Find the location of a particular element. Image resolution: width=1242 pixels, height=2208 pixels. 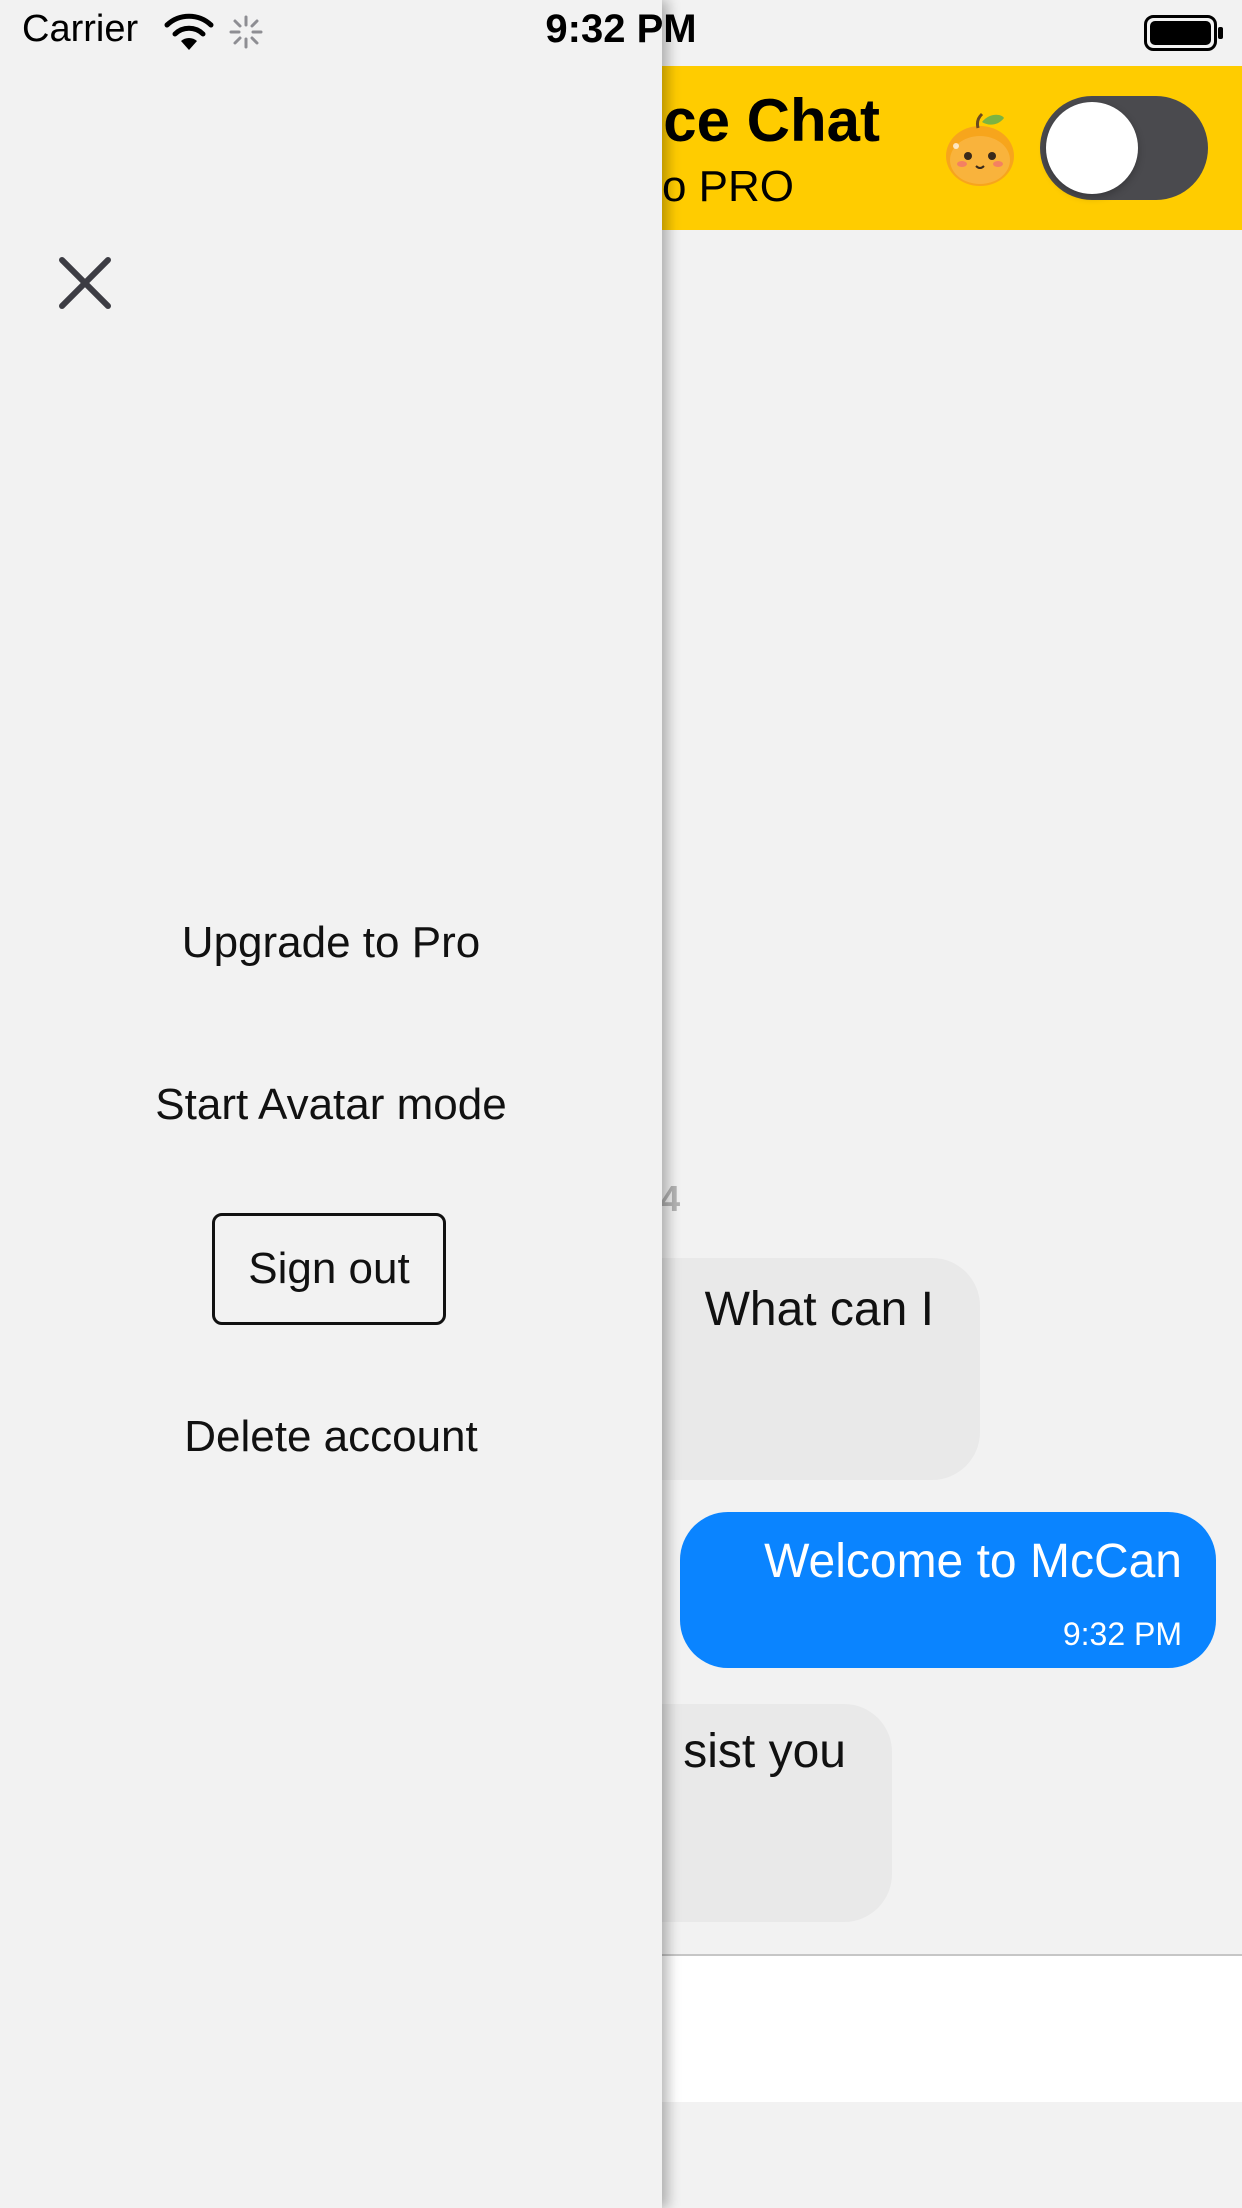

toggle-knob is located at coordinates (1092, 148).